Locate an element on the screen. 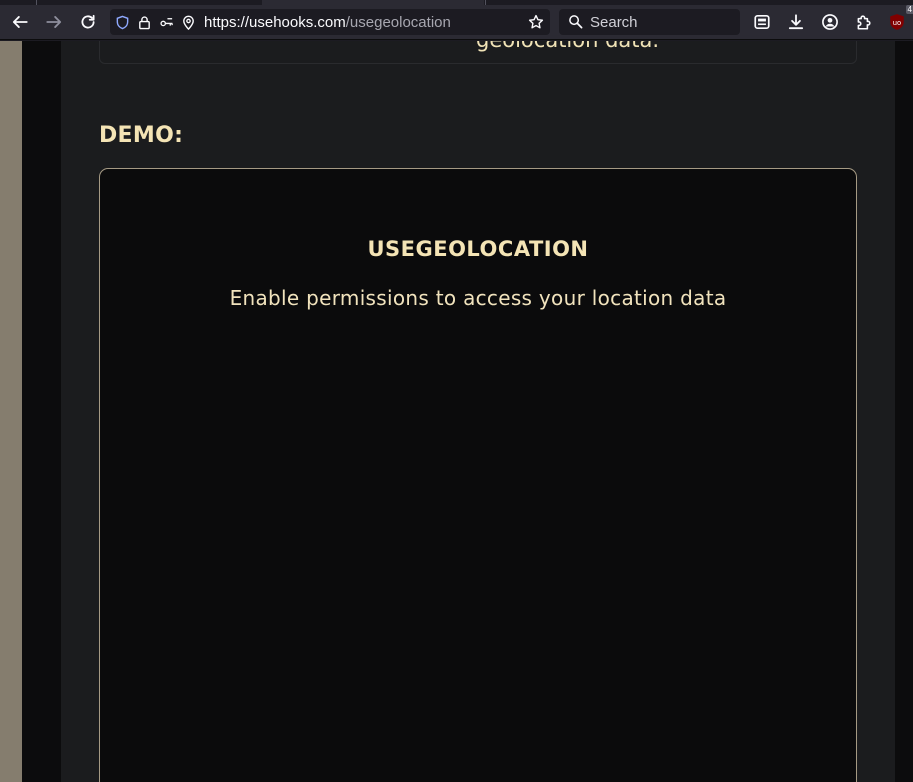 This screenshot has height=782, width=913. arrow-left-icon is located at coordinates (20, 22).